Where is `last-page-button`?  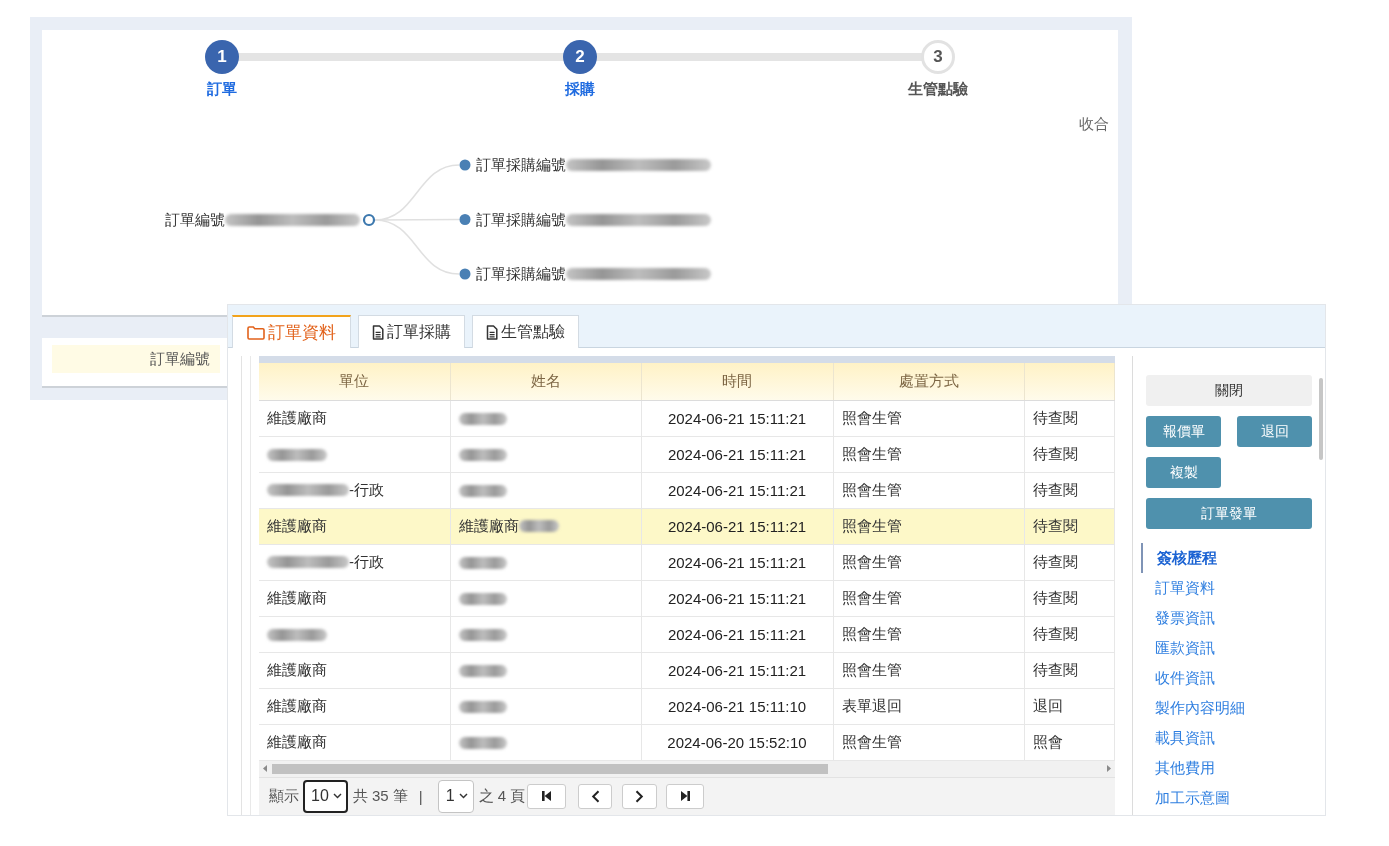 last-page-button is located at coordinates (685, 796).